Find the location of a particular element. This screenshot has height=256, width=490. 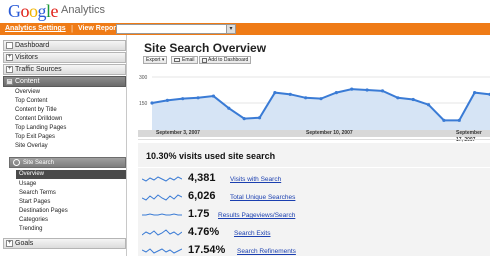

chevron-down-icon: ▾ is located at coordinates (230, 29).